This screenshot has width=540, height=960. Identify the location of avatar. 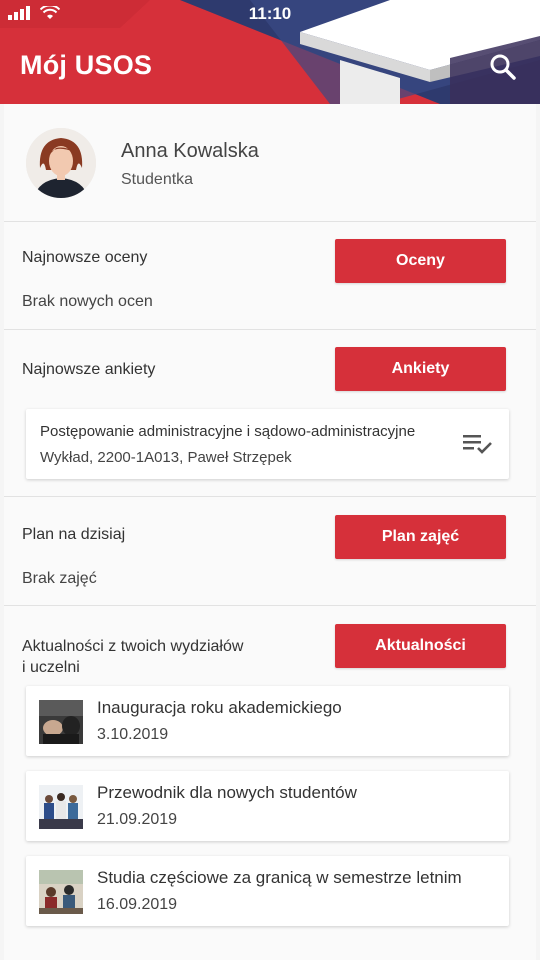
(61, 163).